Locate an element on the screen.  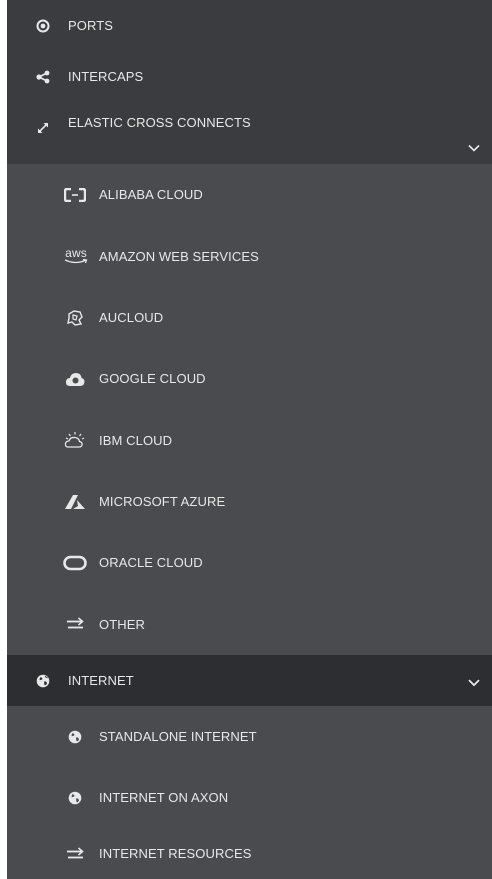
sidebar-item-aucloud: AUCLOUD is located at coordinates (249, 317).